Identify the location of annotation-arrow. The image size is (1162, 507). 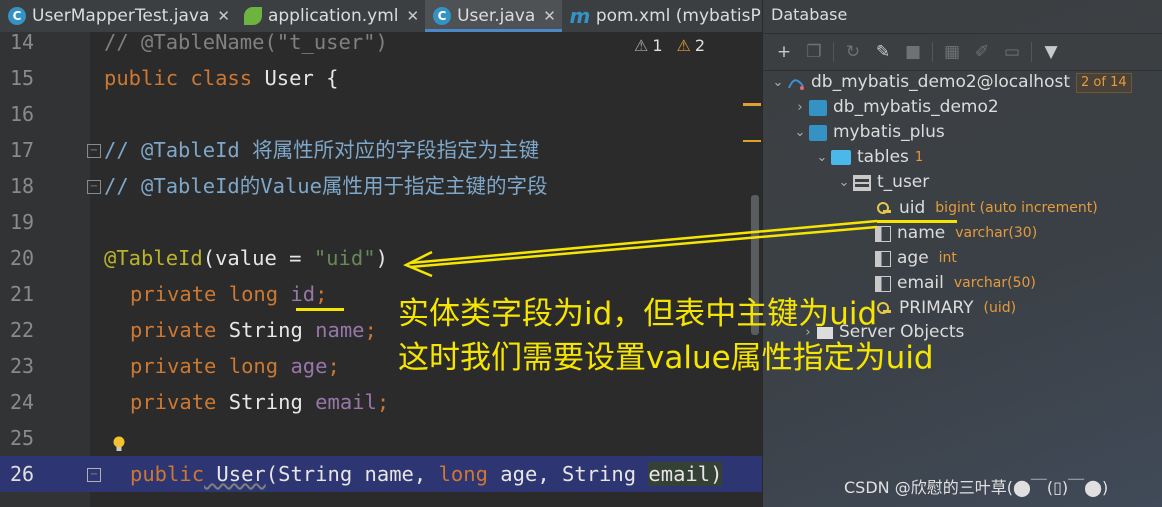
(640, 248).